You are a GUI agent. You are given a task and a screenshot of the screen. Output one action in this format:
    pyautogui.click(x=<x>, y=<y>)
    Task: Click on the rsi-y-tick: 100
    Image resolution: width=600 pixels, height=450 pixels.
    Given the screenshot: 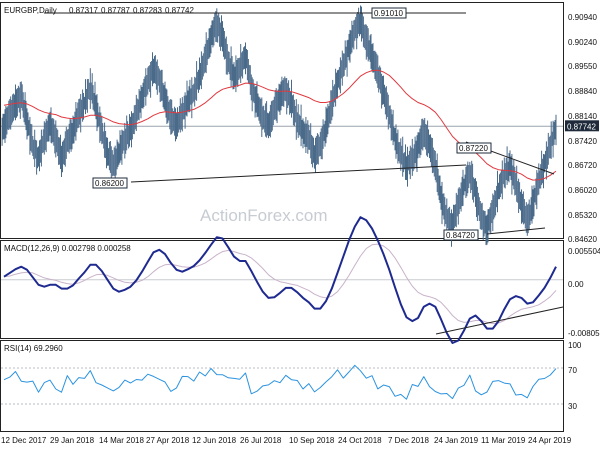 What is the action you would take?
    pyautogui.click(x=575, y=345)
    